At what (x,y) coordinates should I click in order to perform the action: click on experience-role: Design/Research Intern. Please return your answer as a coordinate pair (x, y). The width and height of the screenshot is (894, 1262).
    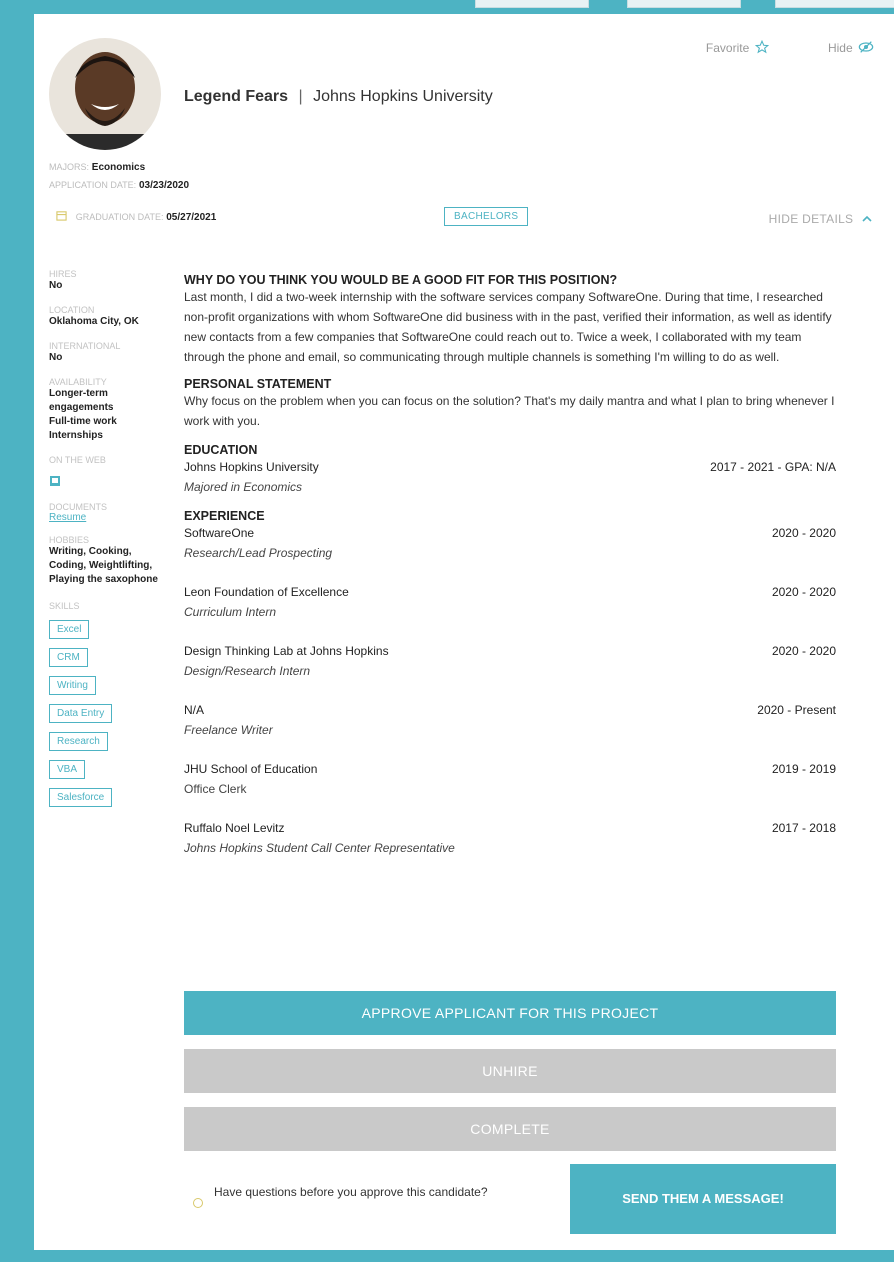
    Looking at the image, I should click on (247, 671).